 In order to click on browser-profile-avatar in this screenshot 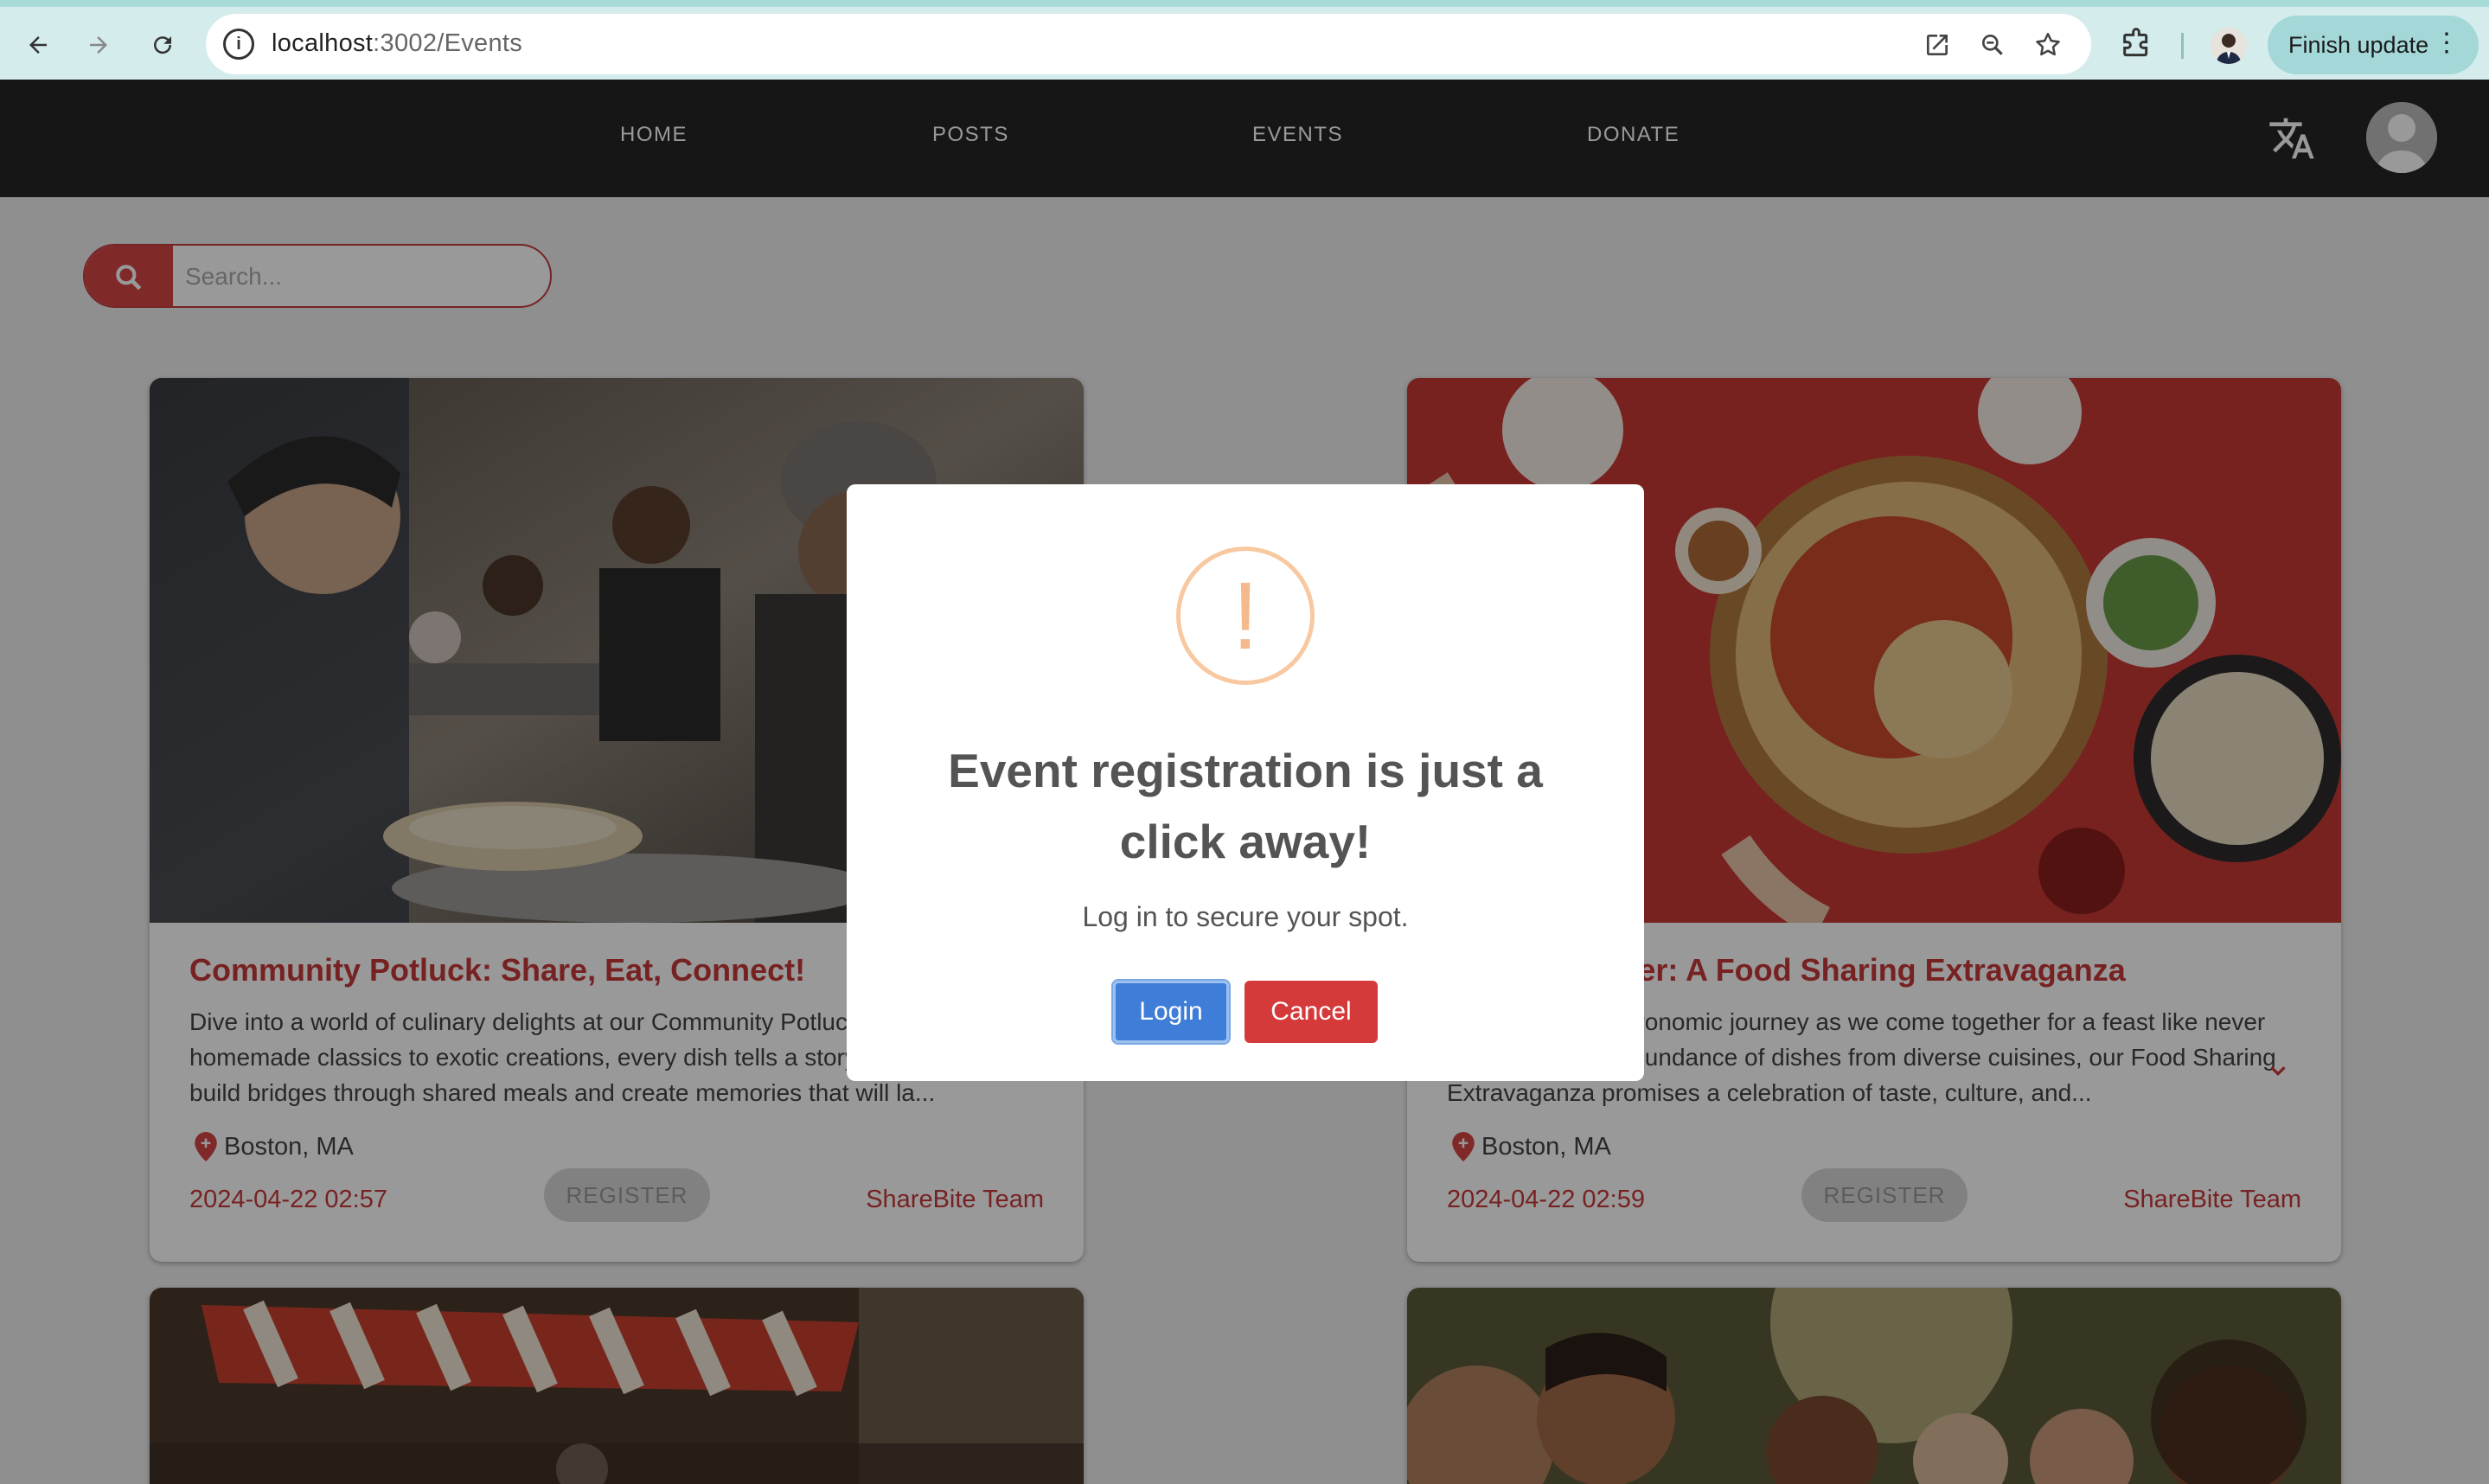, I will do `click(2229, 46)`.